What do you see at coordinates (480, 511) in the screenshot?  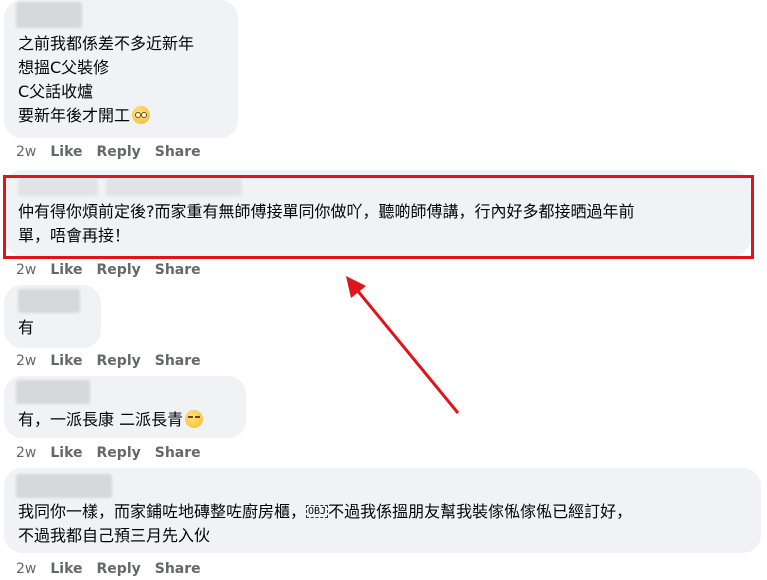 I see `comment-line: 不過我係搵朋友幫我裝傢俬傢俬已經訂好，` at bounding box center [480, 511].